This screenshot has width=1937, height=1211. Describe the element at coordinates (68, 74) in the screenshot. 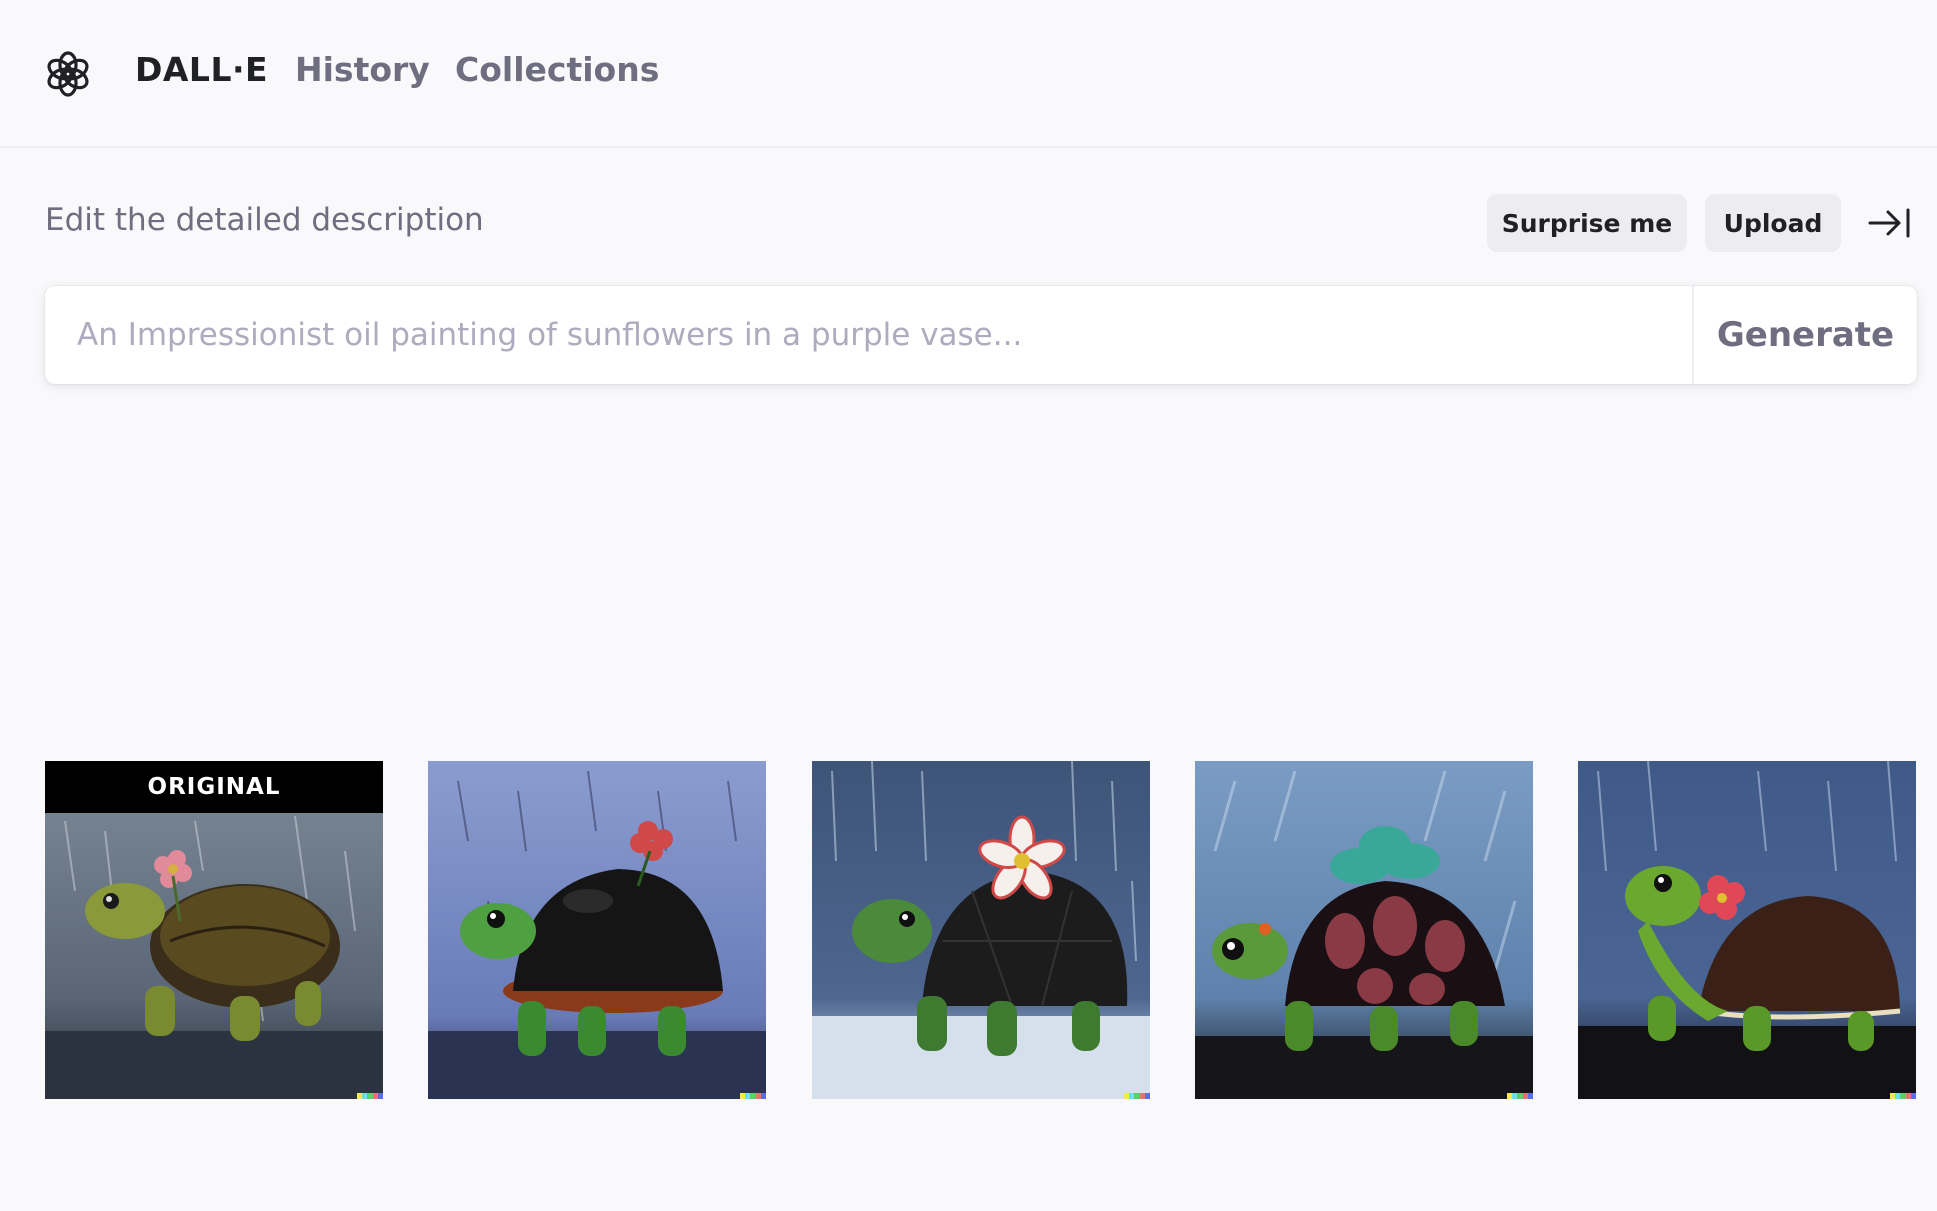

I see `openai-logo-icon` at that location.